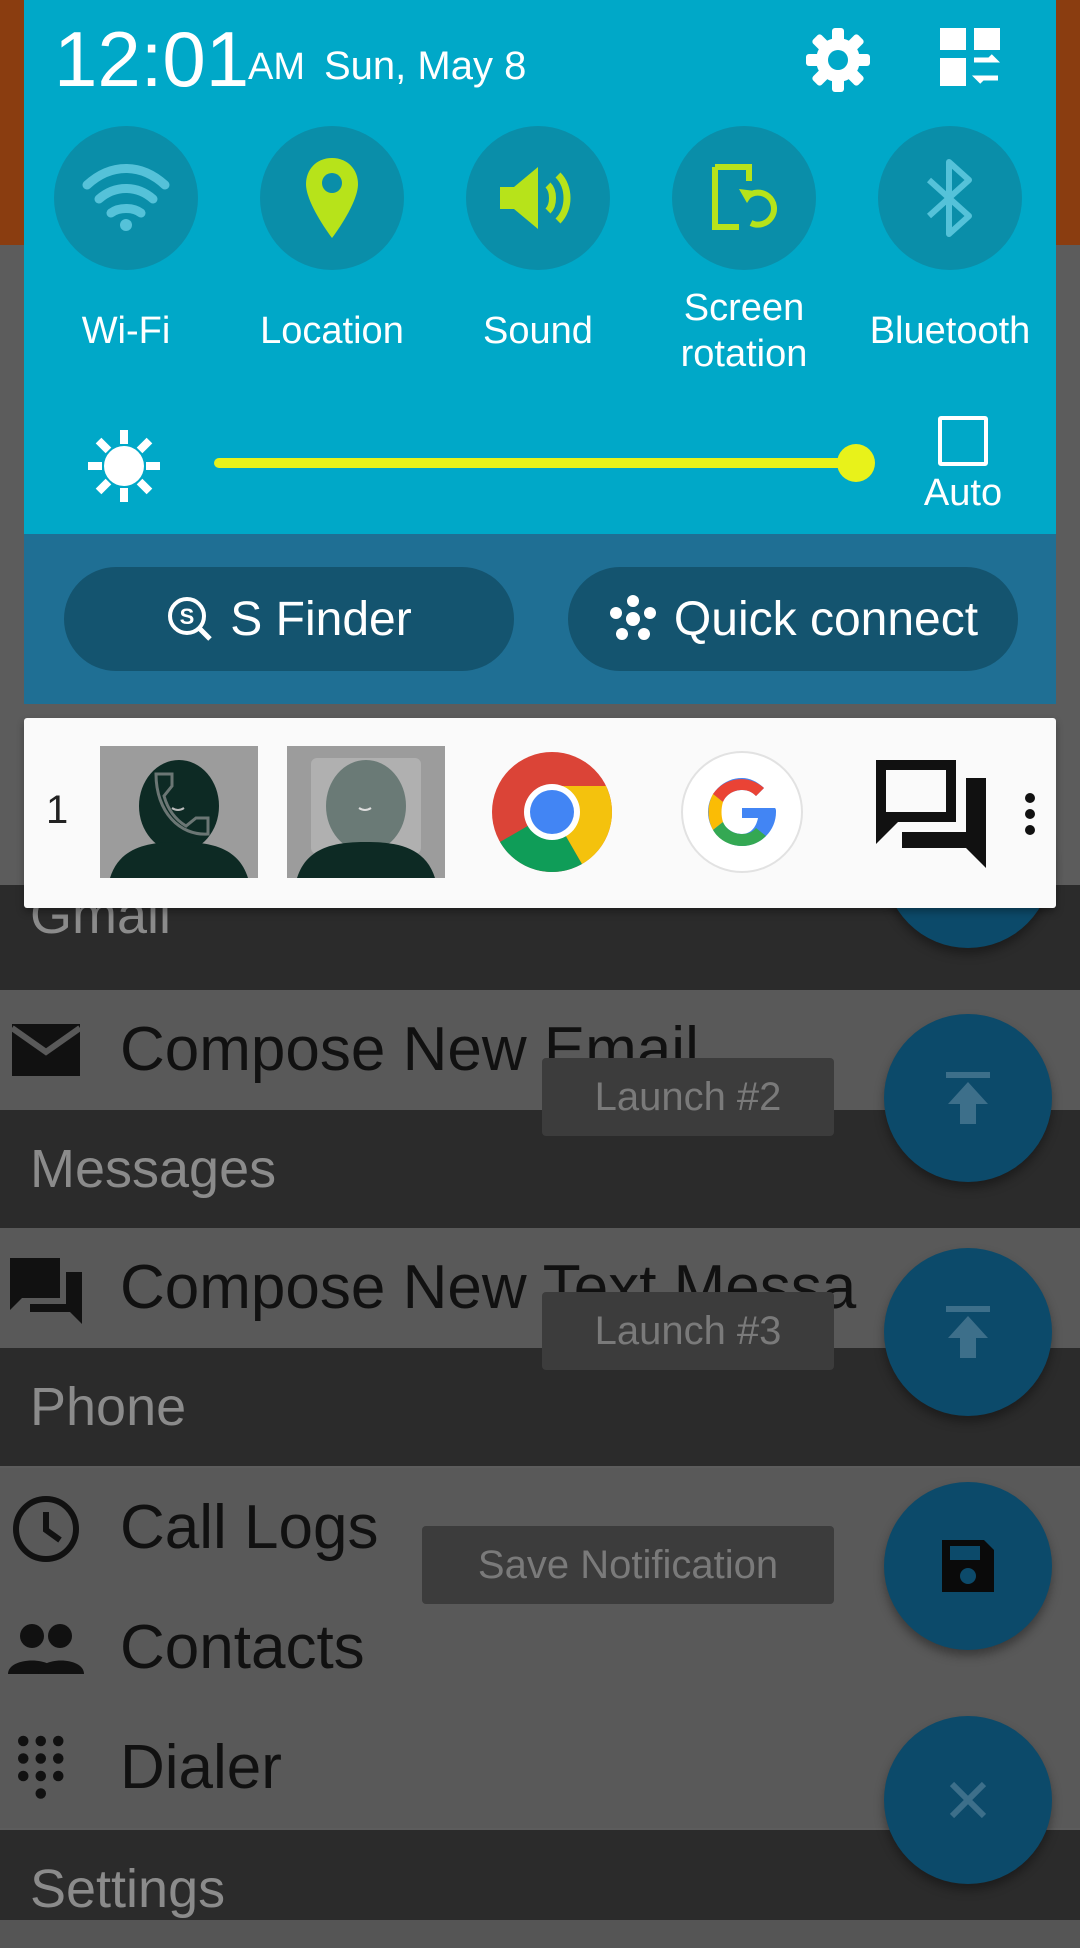 This screenshot has width=1080, height=1948. I want to click on launch-3-button: Launch #3, so click(688, 1331).